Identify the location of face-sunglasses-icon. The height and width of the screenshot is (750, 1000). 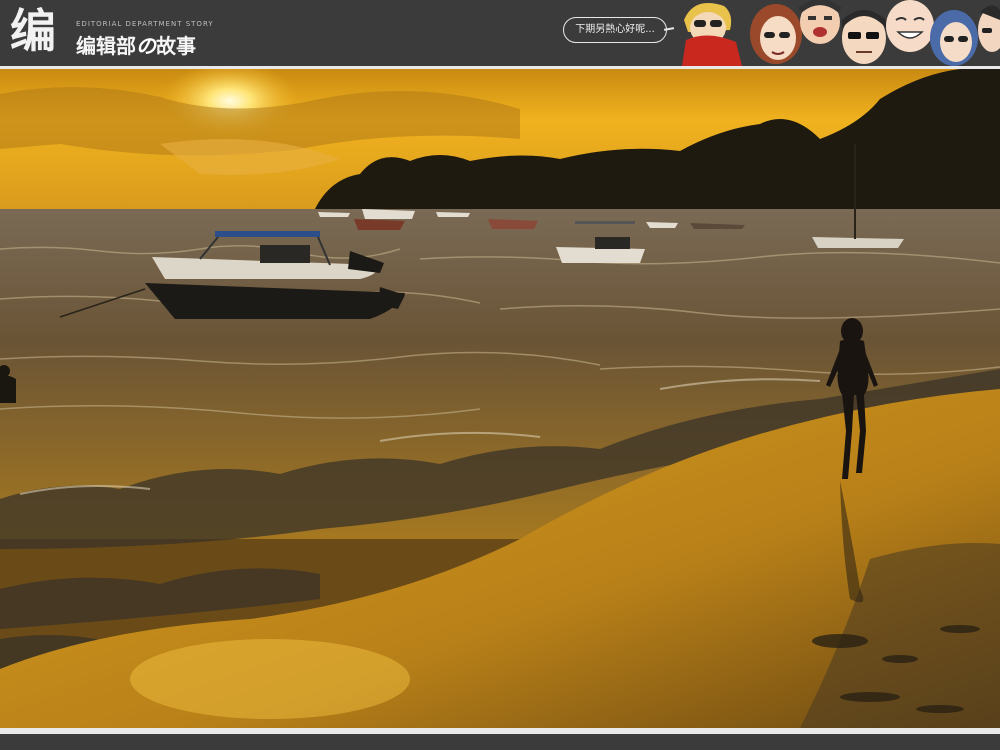
(864, 37).